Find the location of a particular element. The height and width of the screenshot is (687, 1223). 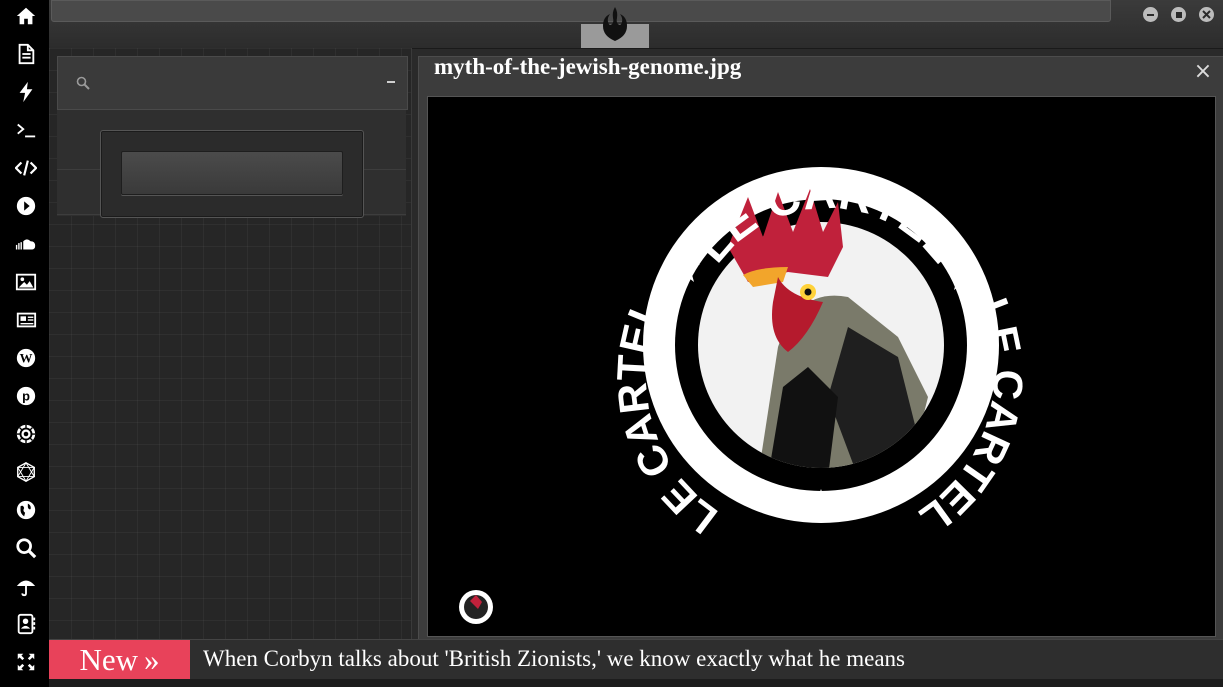

wordpress-icon: W is located at coordinates (26, 358).